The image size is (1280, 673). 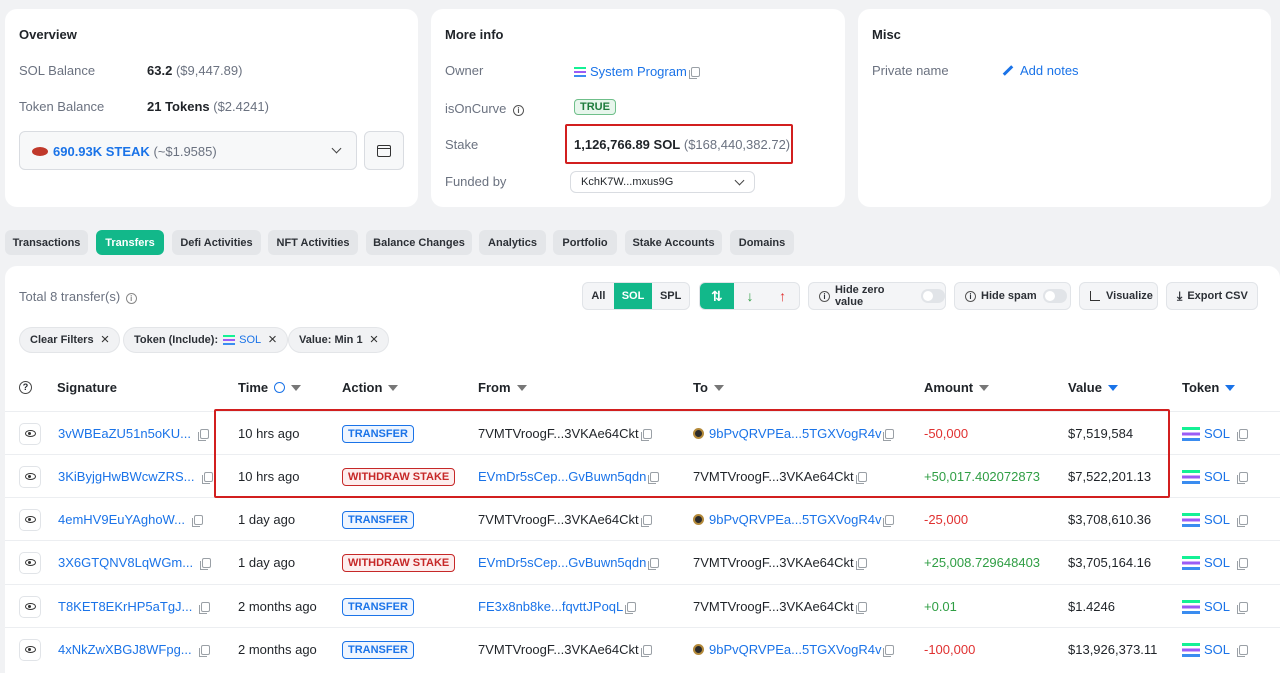 What do you see at coordinates (750, 296) in the screenshot?
I see `direction-in-button: ↓` at bounding box center [750, 296].